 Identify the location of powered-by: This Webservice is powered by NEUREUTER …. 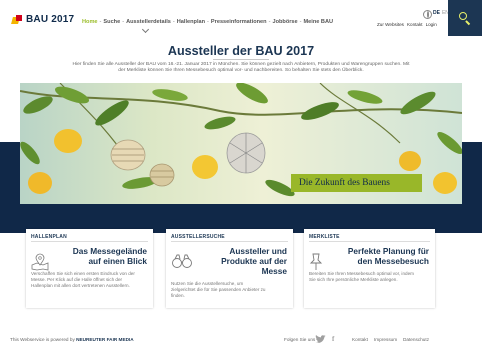
(72, 339).